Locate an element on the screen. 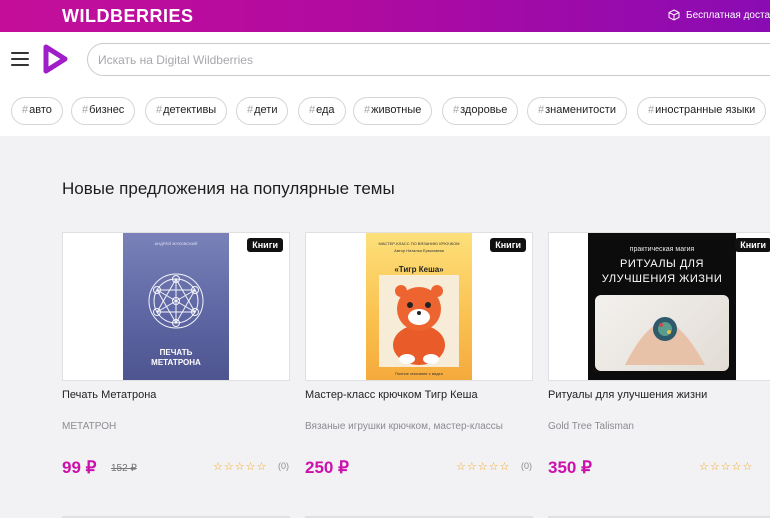 This screenshot has width=770, height=518. wildberries-logo: WILDBERRIES is located at coordinates (128, 16).